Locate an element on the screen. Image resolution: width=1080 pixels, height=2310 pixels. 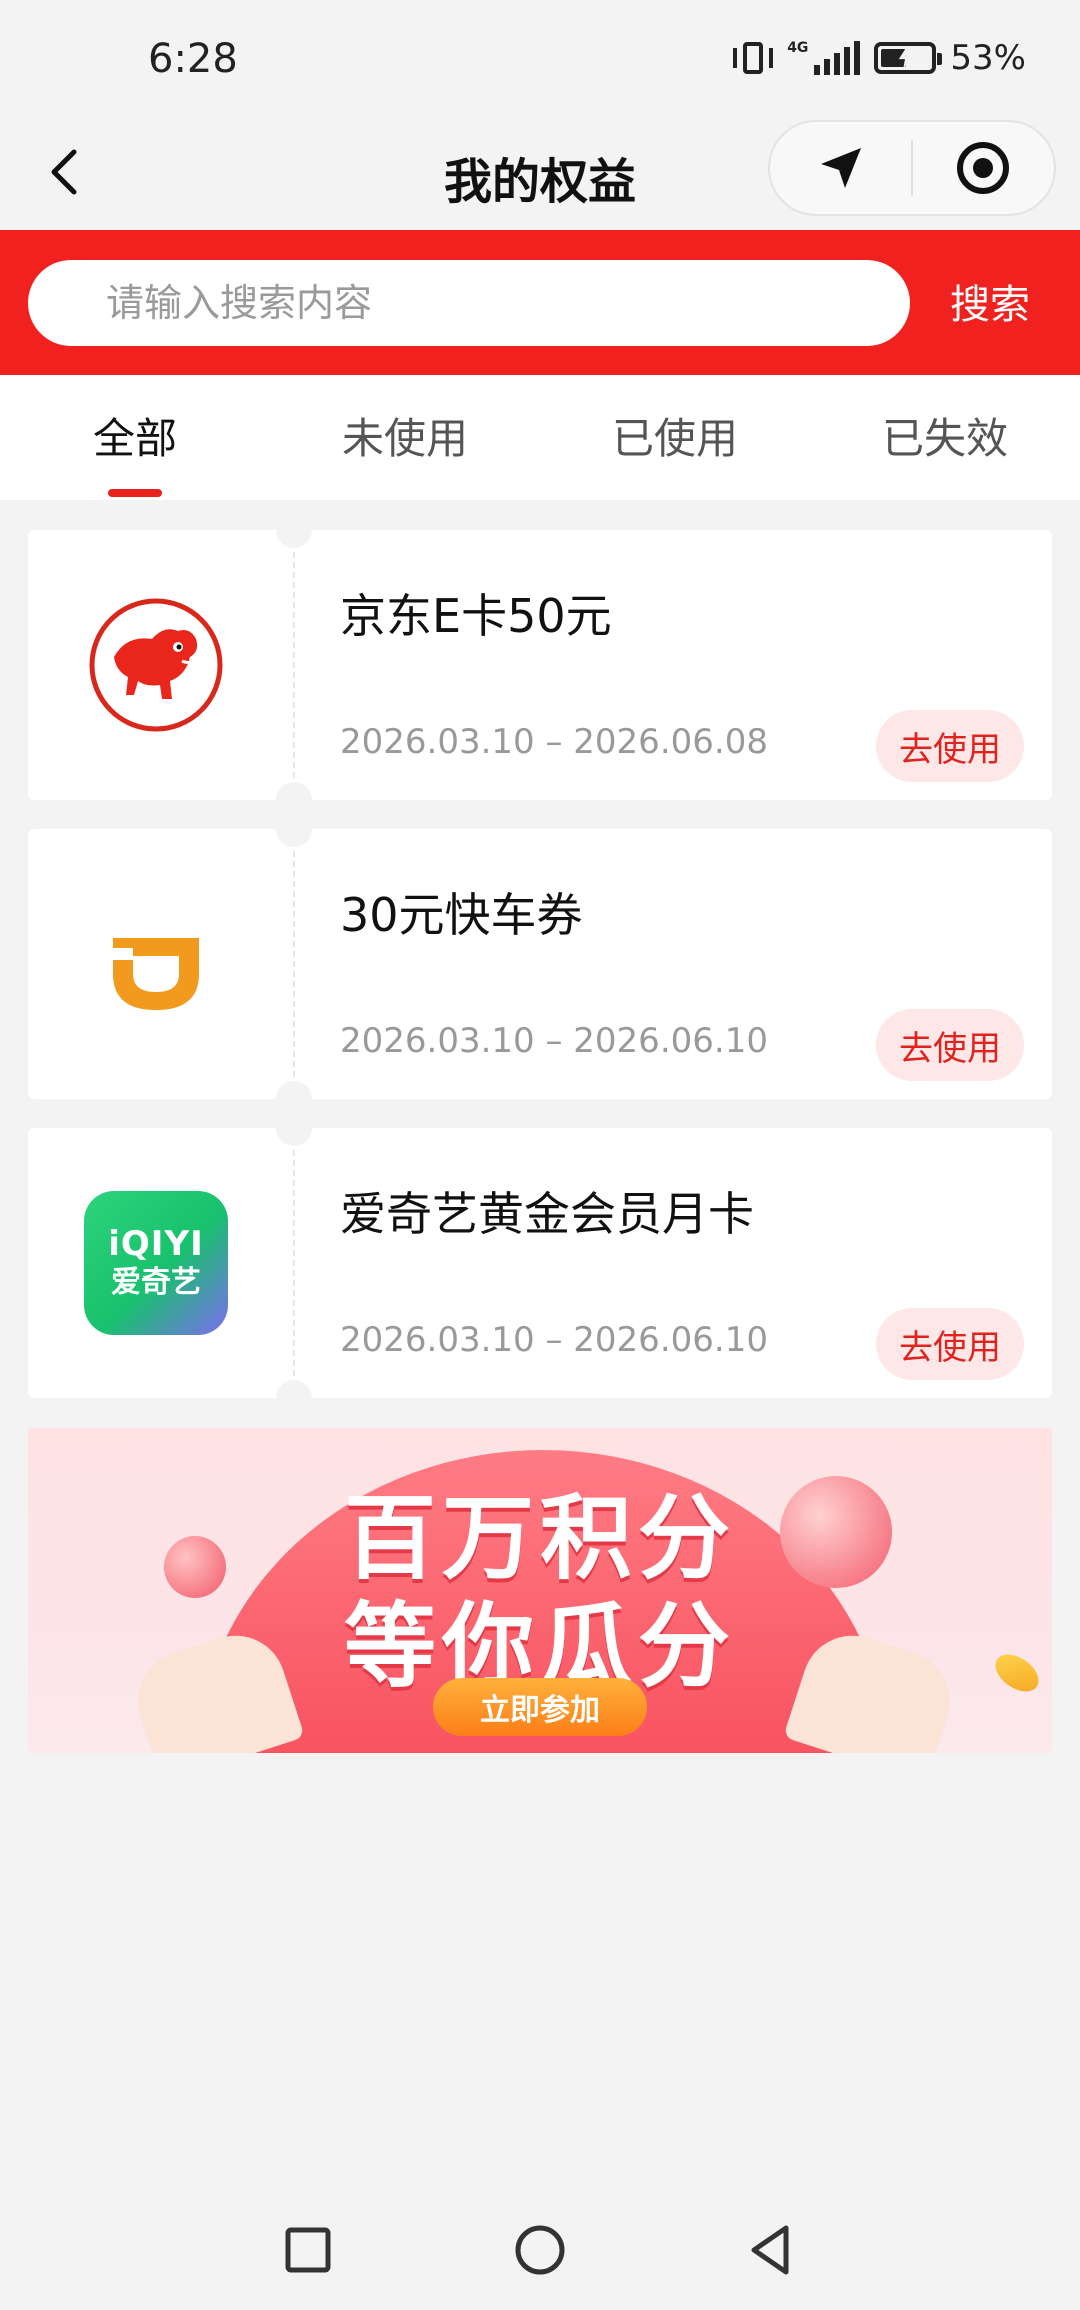
home-circle-icon is located at coordinates (540, 2250).